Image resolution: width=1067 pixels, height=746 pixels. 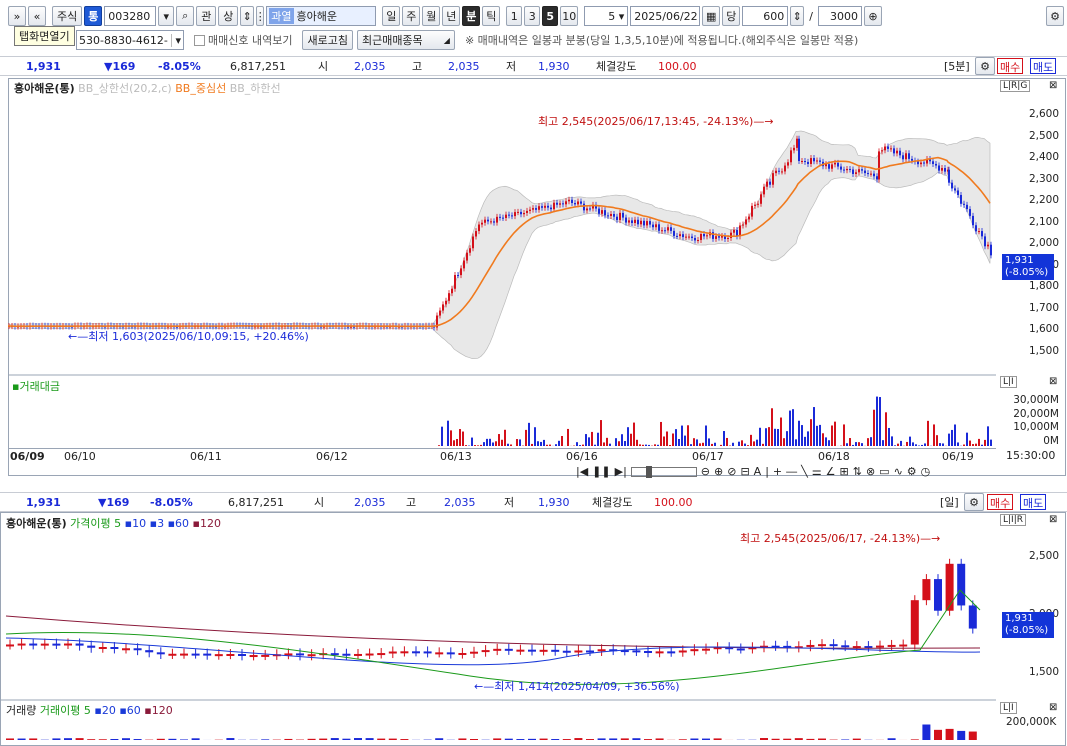 What do you see at coordinates (872, 16) in the screenshot?
I see `zoom-in-icon: ⊕` at bounding box center [872, 16].